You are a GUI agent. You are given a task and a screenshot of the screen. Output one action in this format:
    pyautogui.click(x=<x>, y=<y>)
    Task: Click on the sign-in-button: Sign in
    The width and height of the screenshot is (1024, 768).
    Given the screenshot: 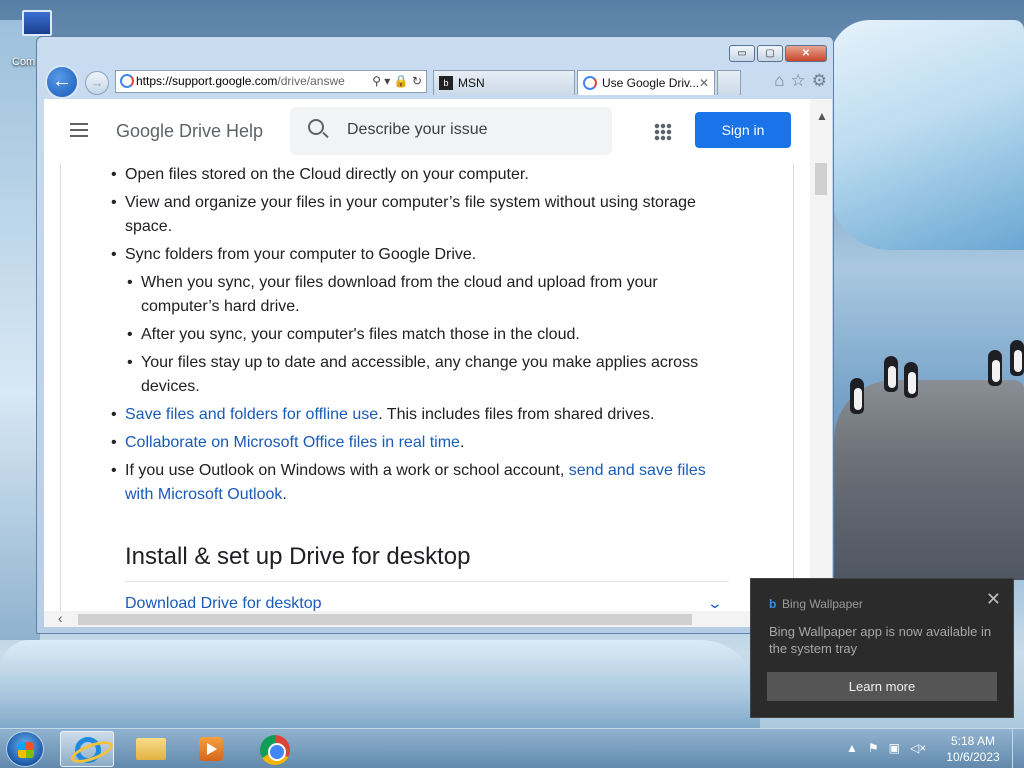 What is the action you would take?
    pyautogui.click(x=743, y=130)
    